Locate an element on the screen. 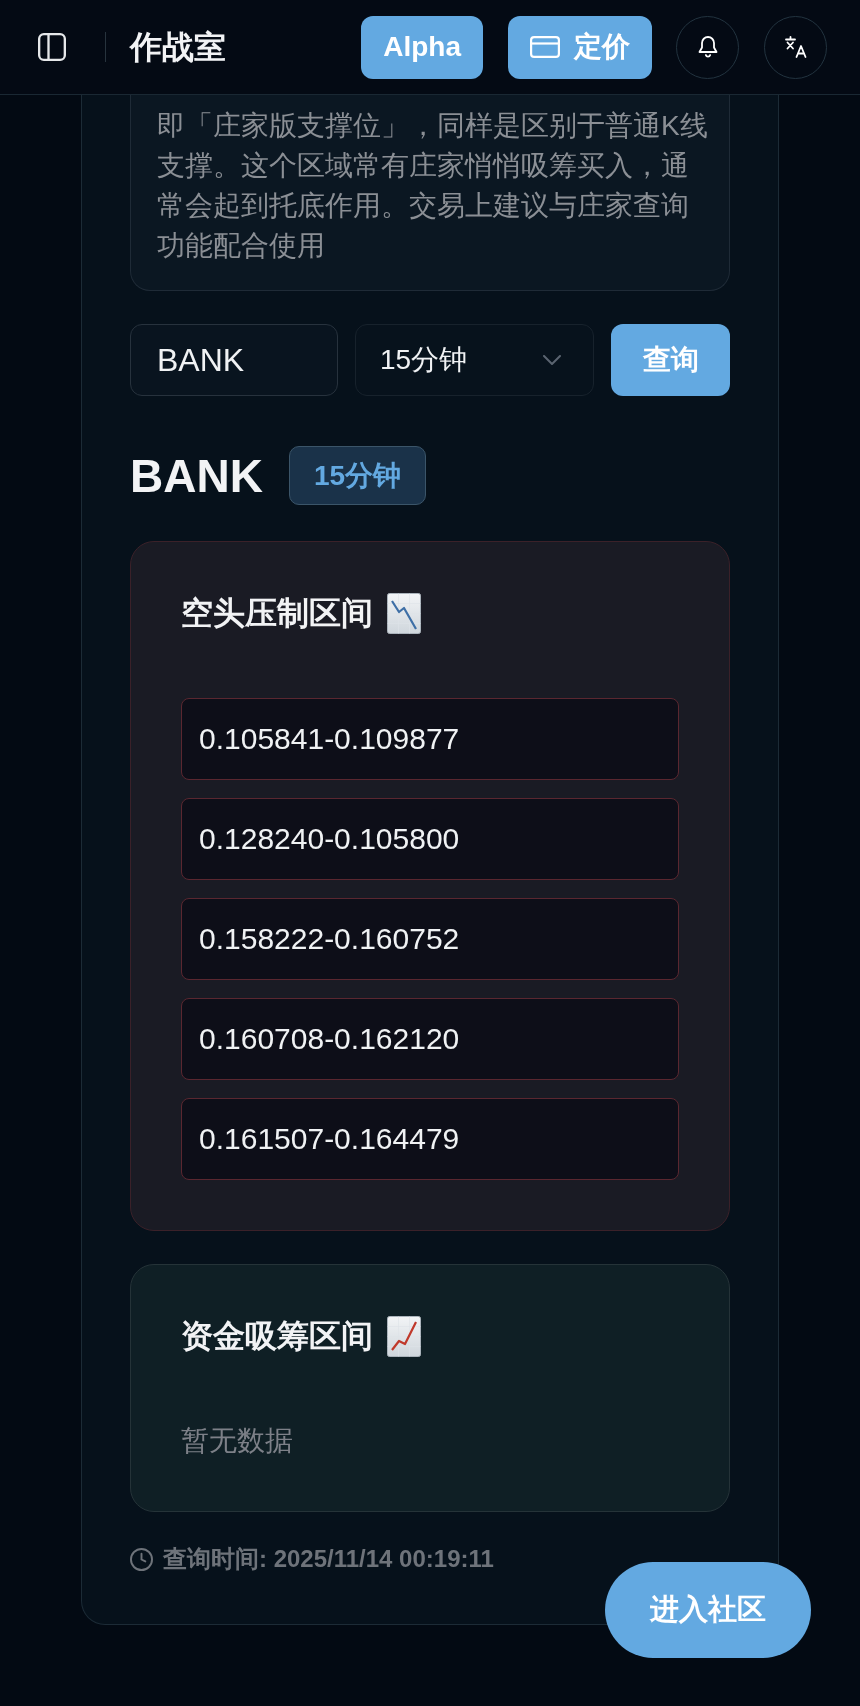 The width and height of the screenshot is (860, 1706). section-title: 资金吸筹区间 is located at coordinates (277, 1336).